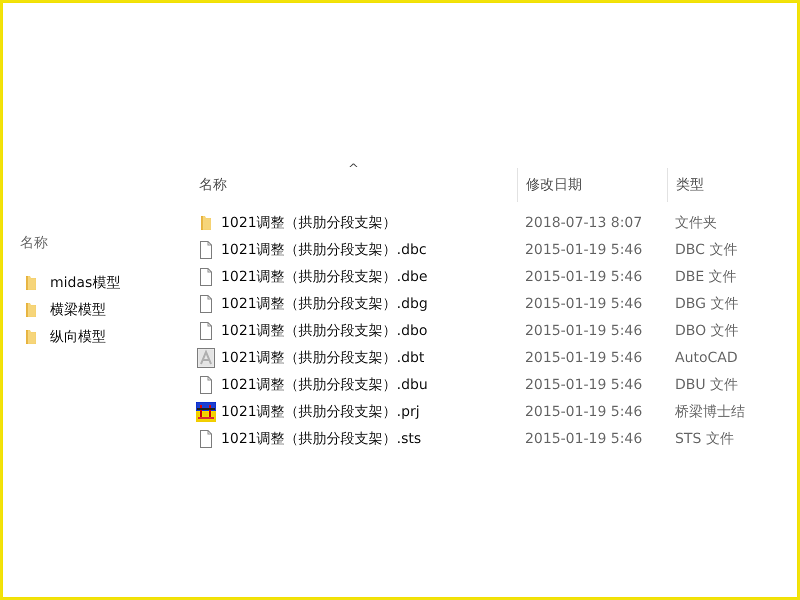 This screenshot has width=800, height=600. Describe the element at coordinates (707, 331) in the screenshot. I see `file-type: DBO 文件` at that location.